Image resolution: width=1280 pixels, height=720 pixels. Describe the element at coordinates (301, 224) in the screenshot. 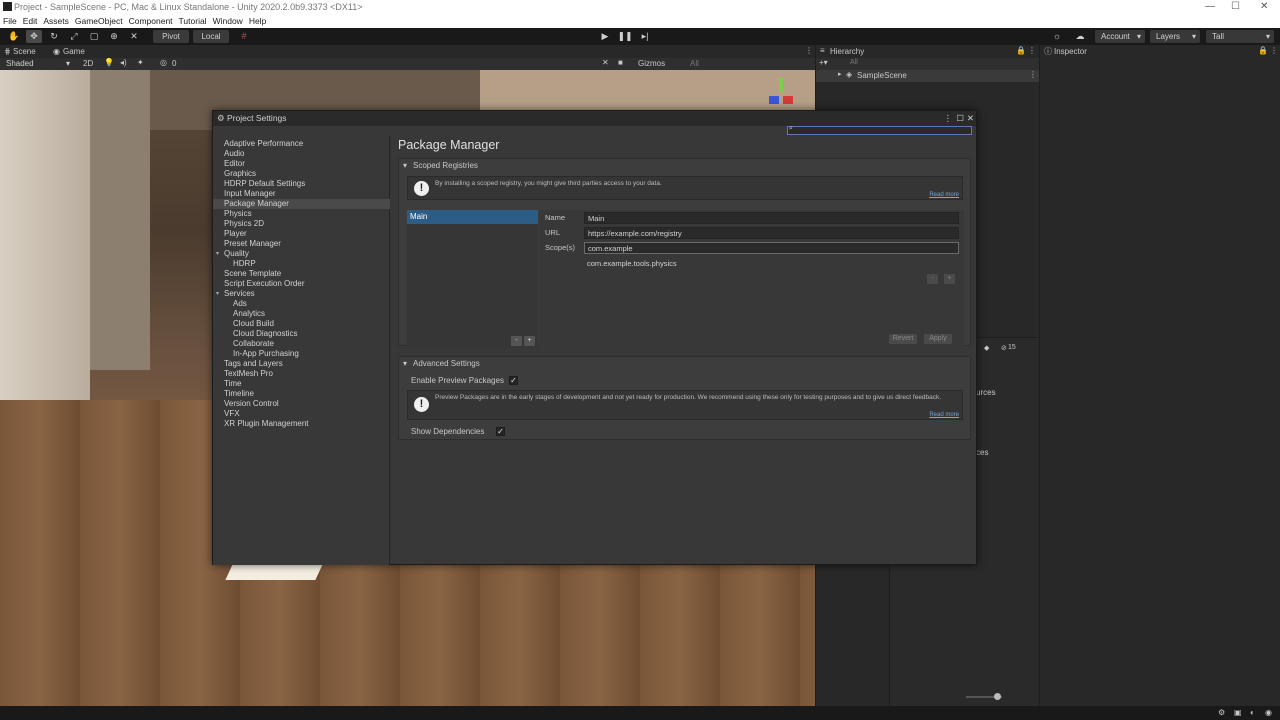

I see `sidebar-item-physics-2d: Physics 2D` at that location.